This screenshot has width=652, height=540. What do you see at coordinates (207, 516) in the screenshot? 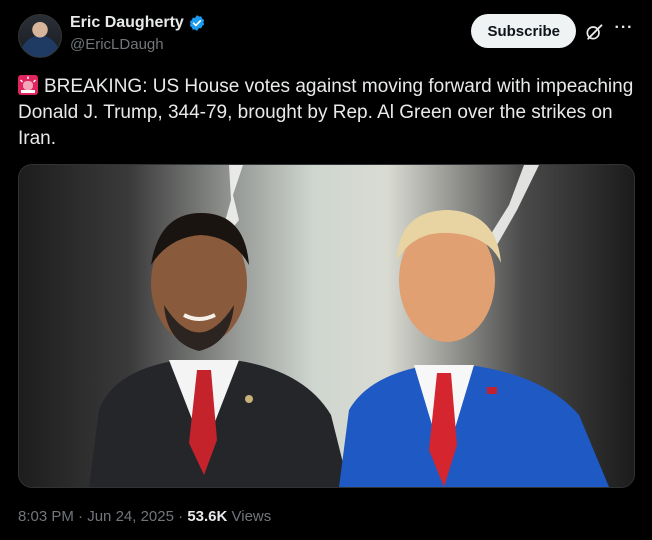
I see `views-count: 53.6K` at bounding box center [207, 516].